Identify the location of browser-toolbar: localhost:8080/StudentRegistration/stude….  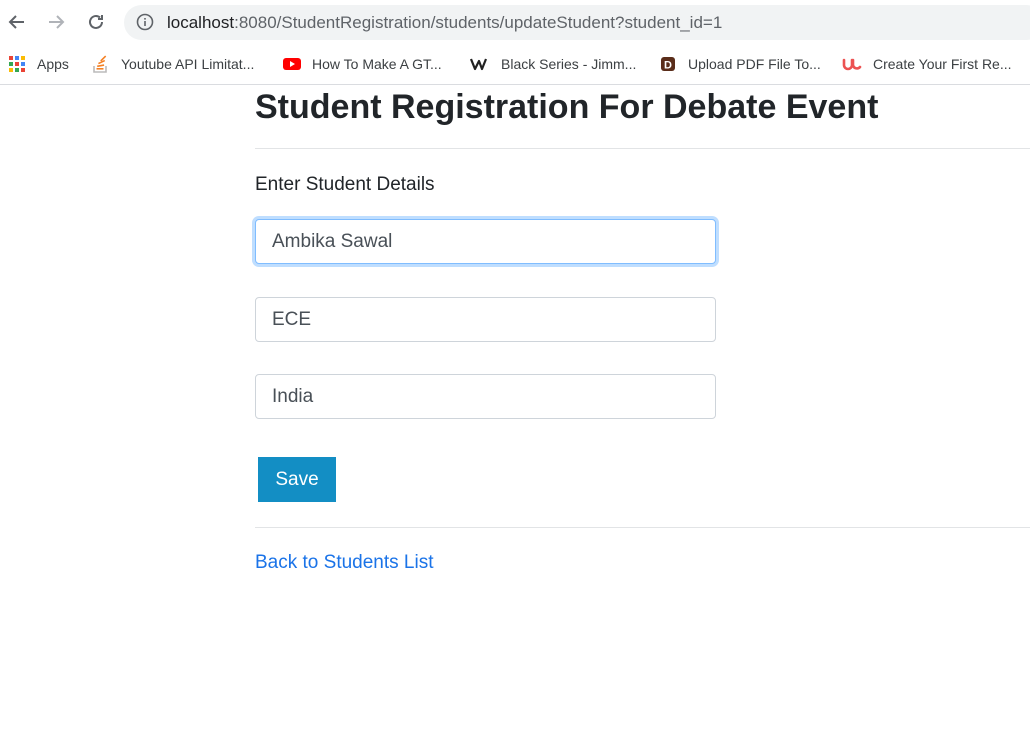
(515, 22).